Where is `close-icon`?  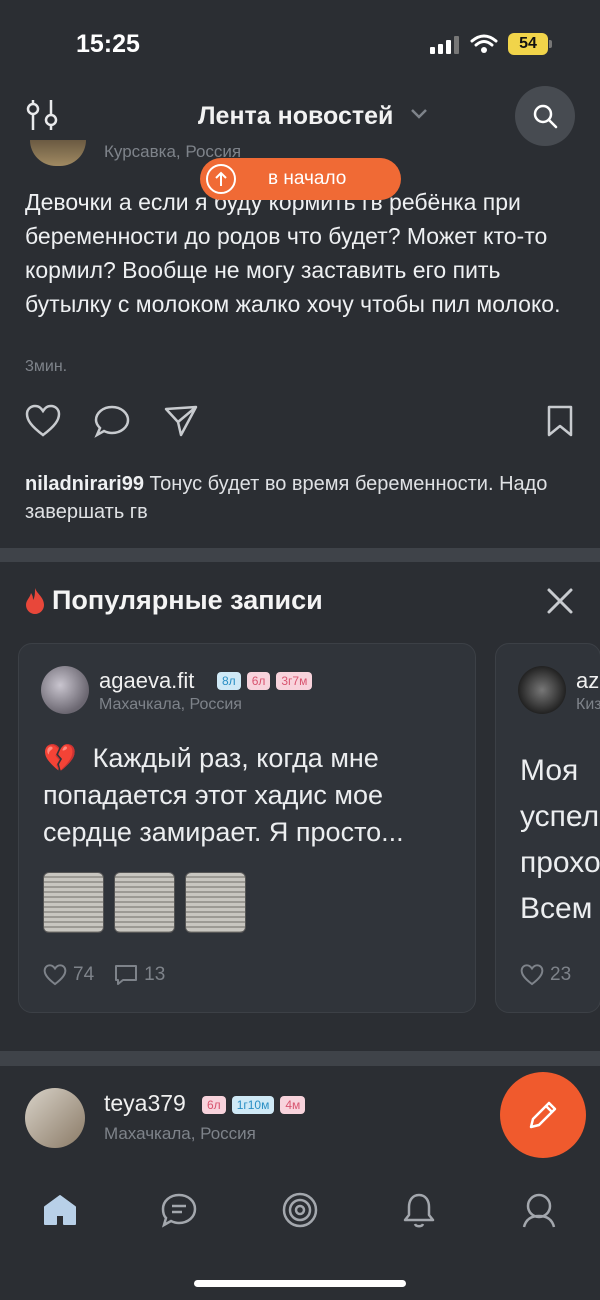
close-icon is located at coordinates (560, 601).